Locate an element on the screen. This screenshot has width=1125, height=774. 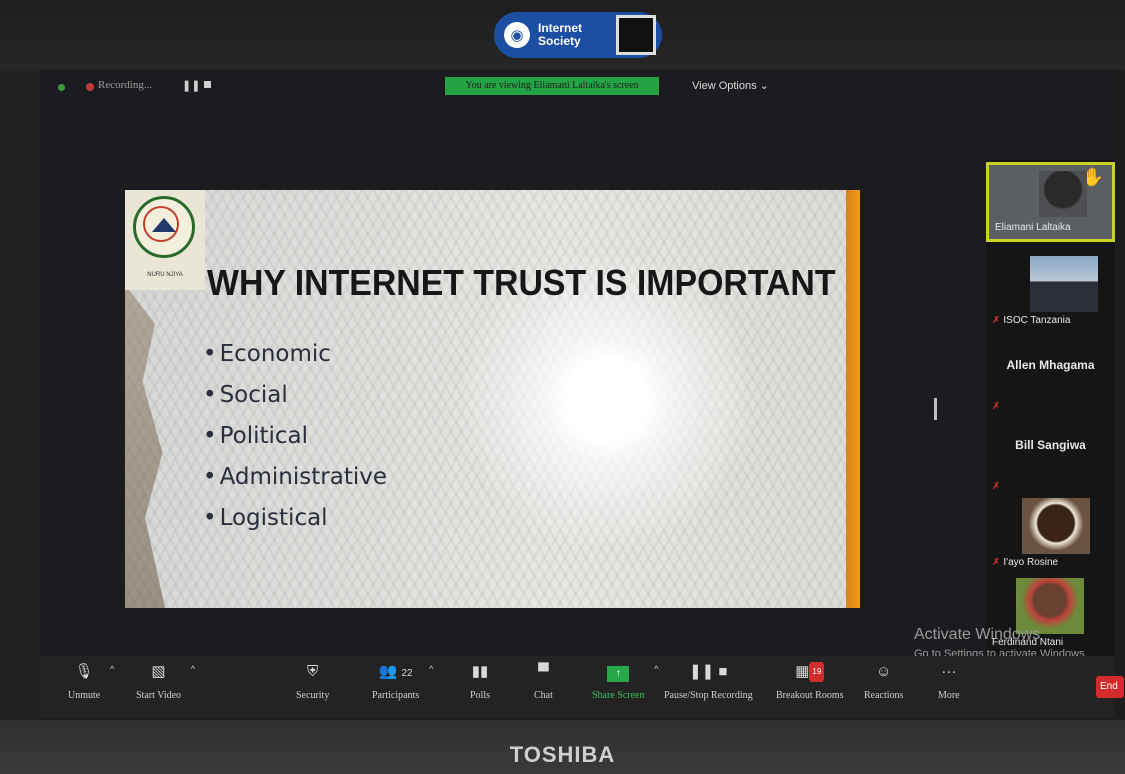
share-icon-wrap: ↑ is located at coordinates (618, 672).